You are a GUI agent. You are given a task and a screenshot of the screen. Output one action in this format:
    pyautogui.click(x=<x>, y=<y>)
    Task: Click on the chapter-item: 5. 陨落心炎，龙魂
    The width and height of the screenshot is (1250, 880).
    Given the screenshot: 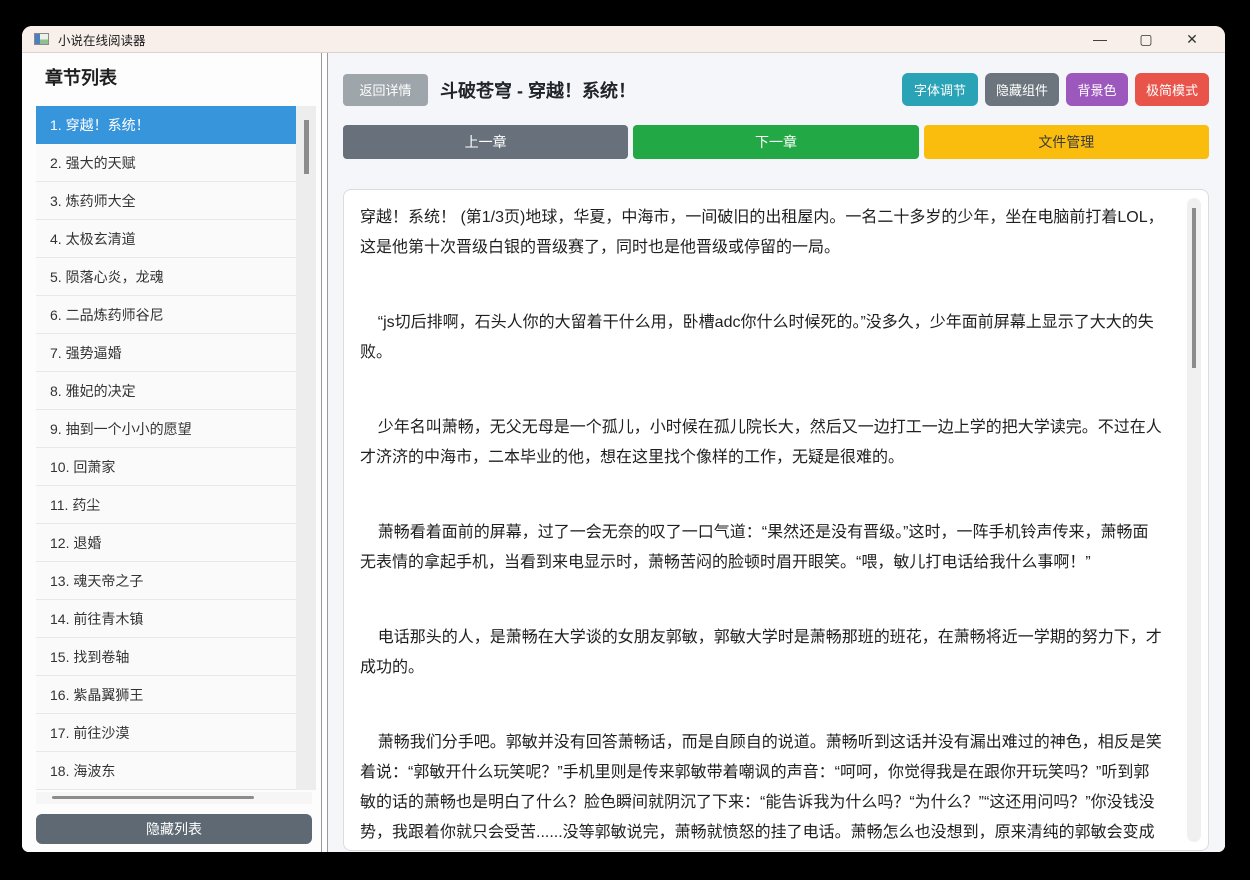 What is the action you would take?
    pyautogui.click(x=166, y=277)
    